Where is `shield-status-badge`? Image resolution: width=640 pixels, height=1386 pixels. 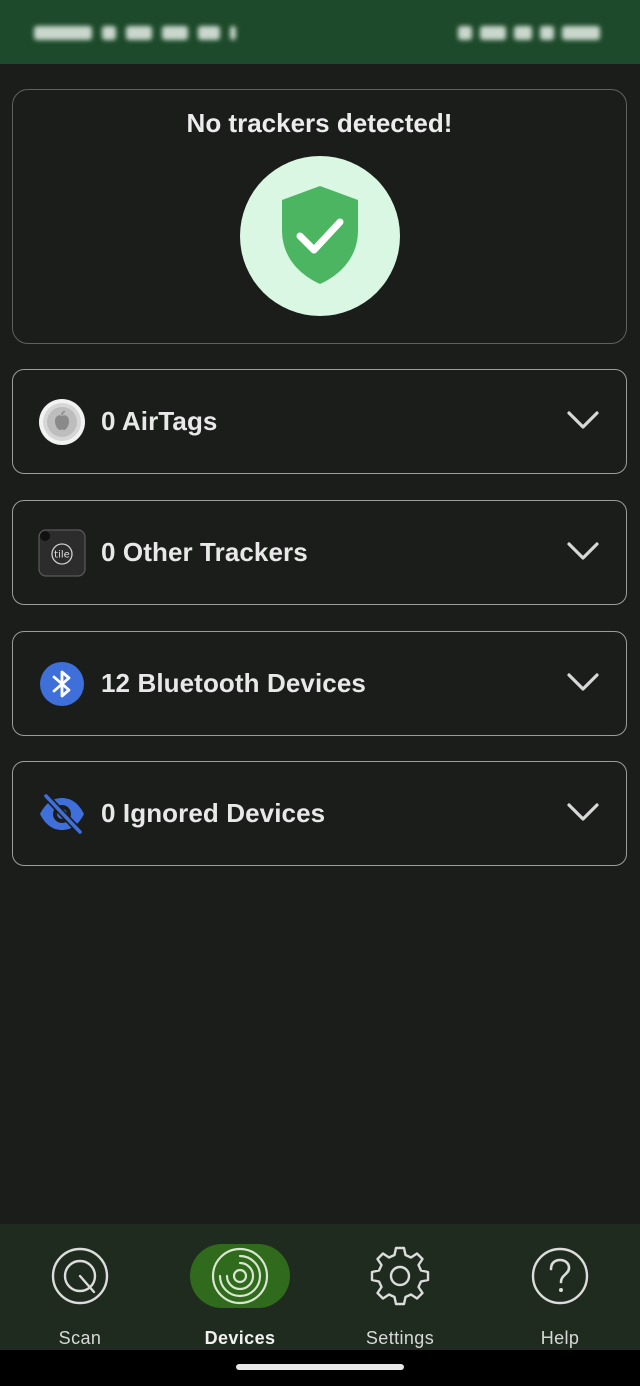 shield-status-badge is located at coordinates (320, 236).